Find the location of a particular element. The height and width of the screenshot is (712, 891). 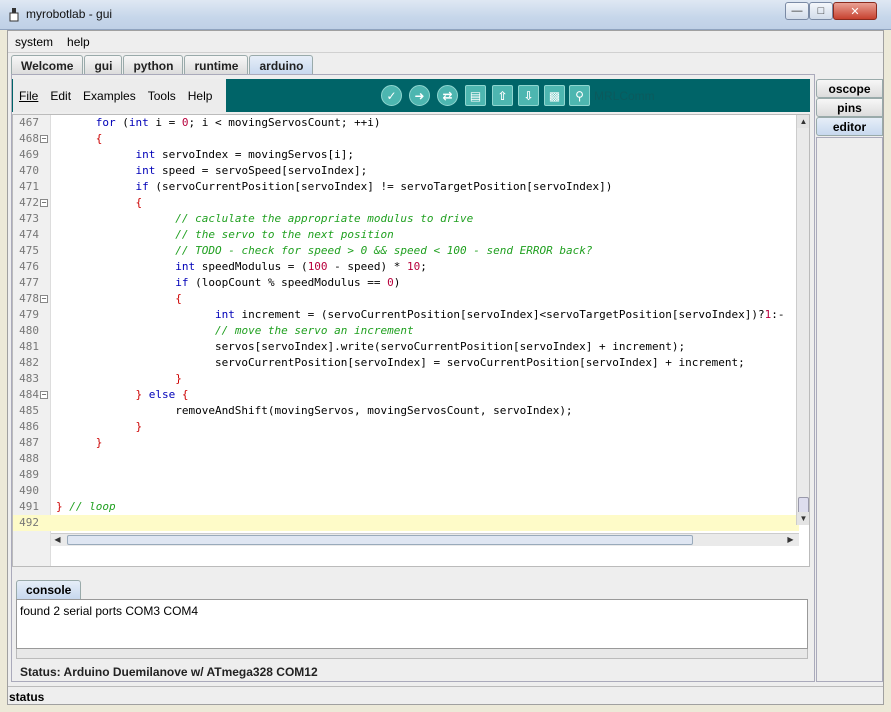

tab-editor: editor is located at coordinates (849, 126).